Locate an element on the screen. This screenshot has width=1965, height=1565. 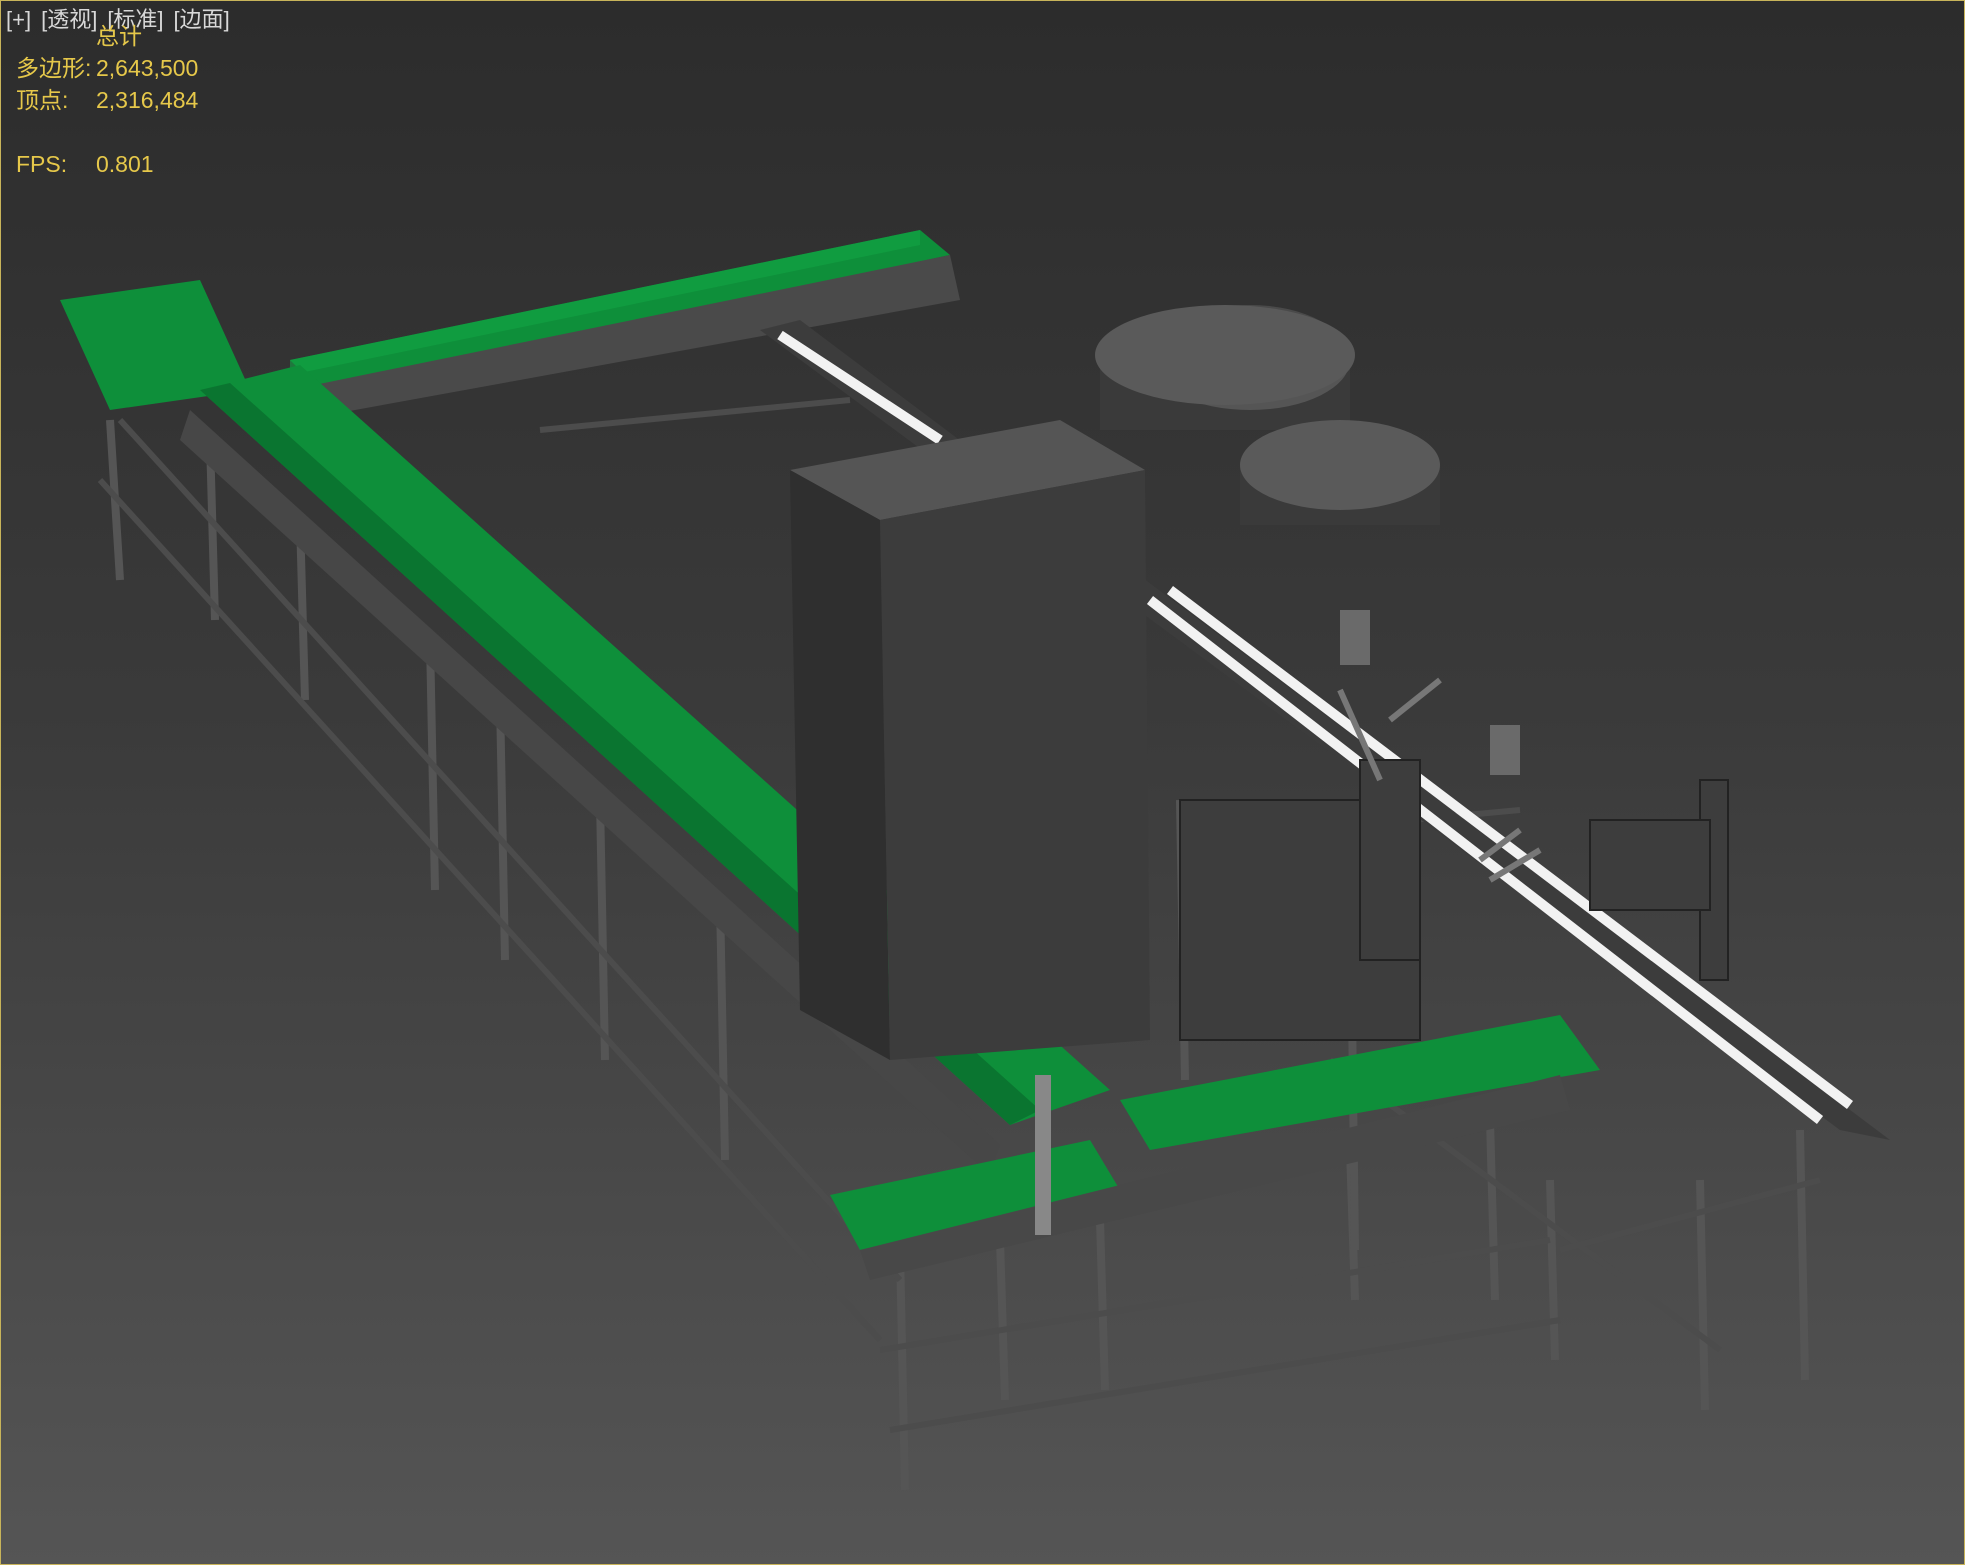
stats-fps-row: FPS: 0.801 is located at coordinates (107, 164).